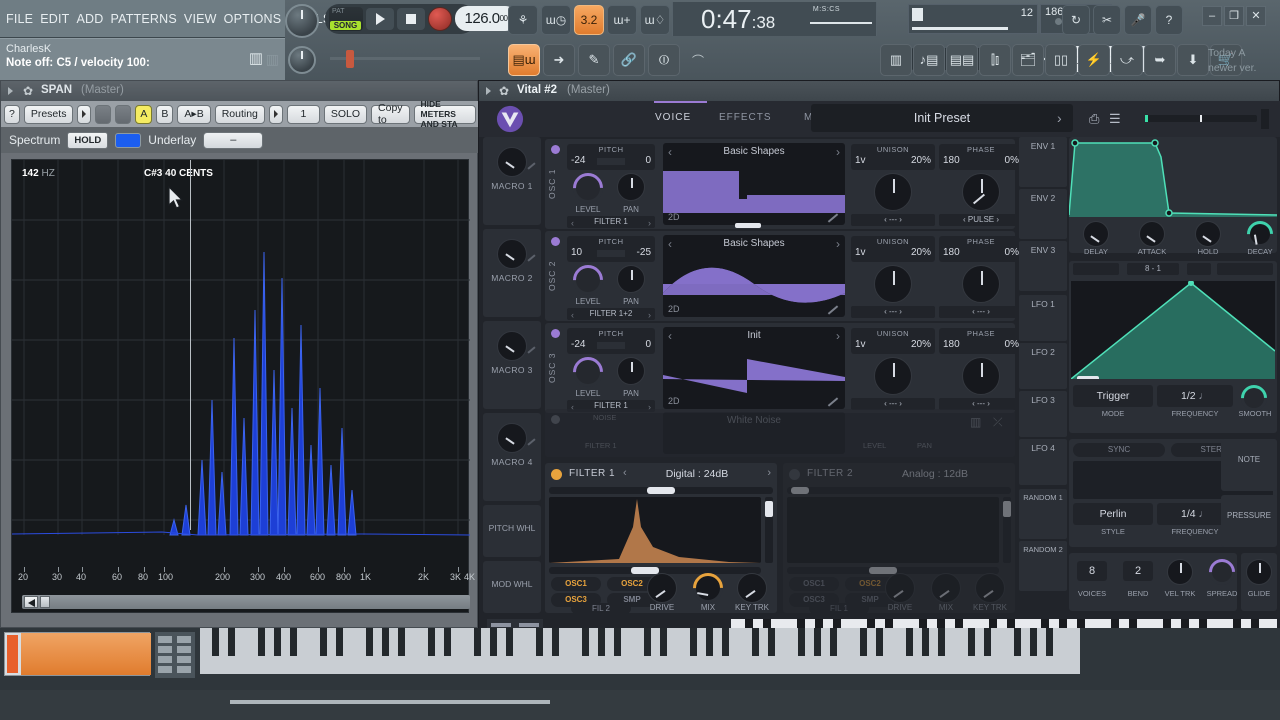 Image resolution: width=1280 pixels, height=720 pixels. Describe the element at coordinates (1199, 269) in the screenshot. I see `lfo-curve-icon` at that location.